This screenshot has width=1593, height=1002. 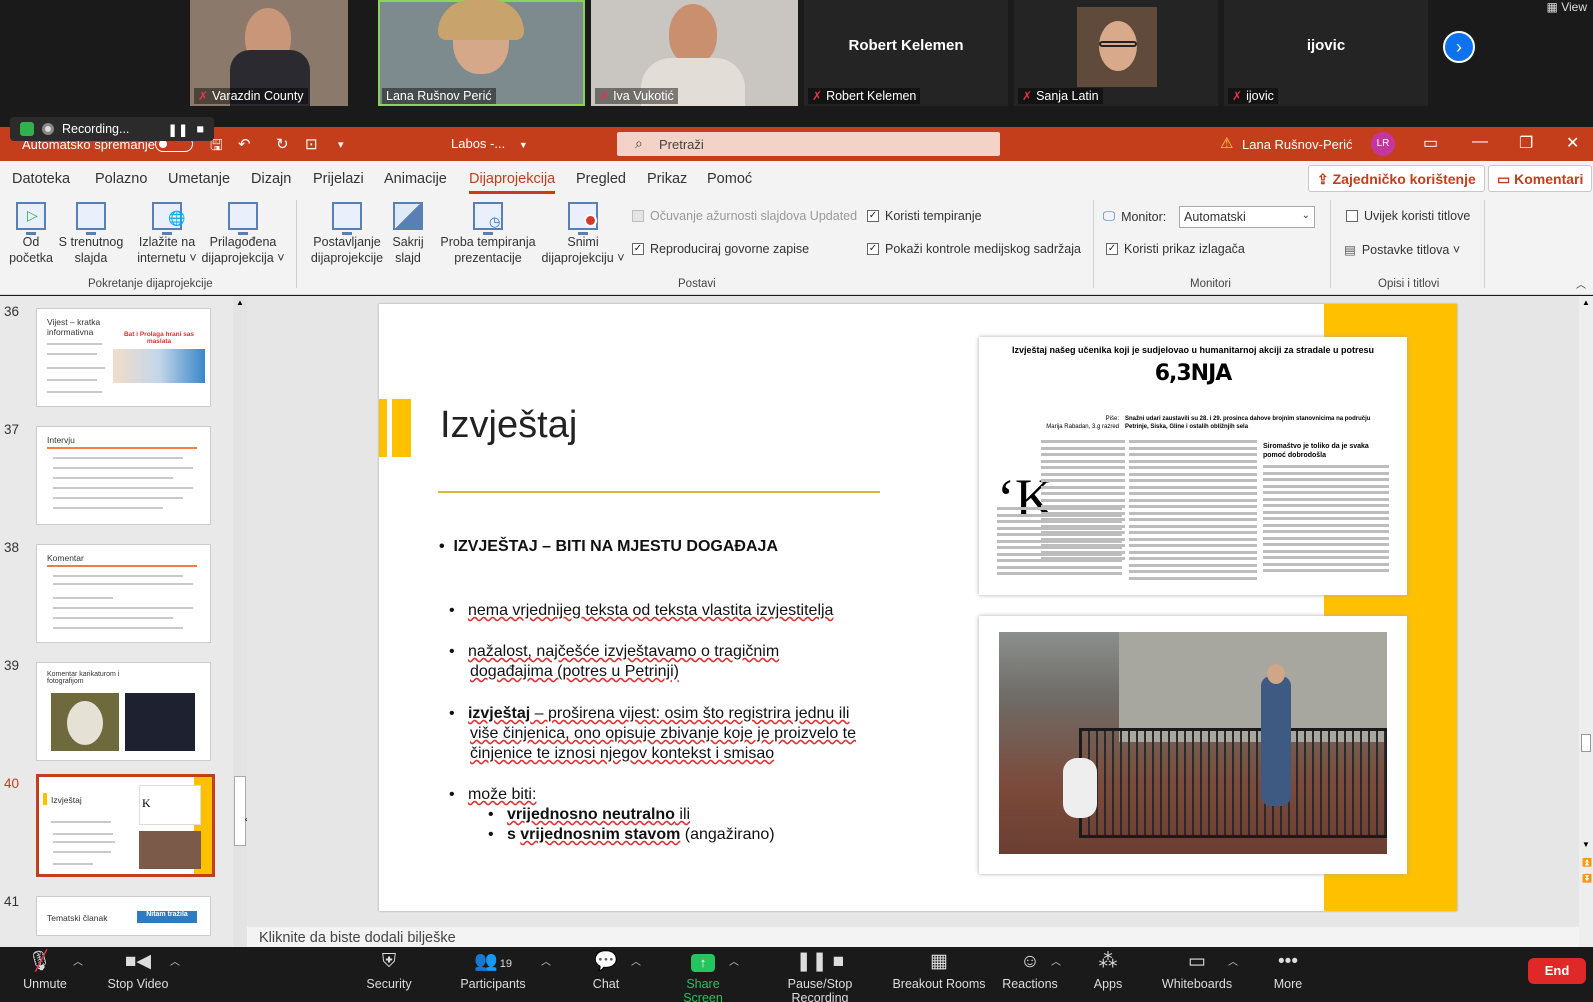 I want to click on unmute-button: 🎙╱ Unmute, so click(x=45, y=969).